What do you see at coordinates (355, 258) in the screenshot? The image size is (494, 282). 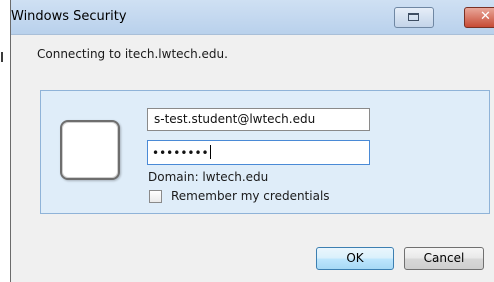 I see `ok-button: OK` at bounding box center [355, 258].